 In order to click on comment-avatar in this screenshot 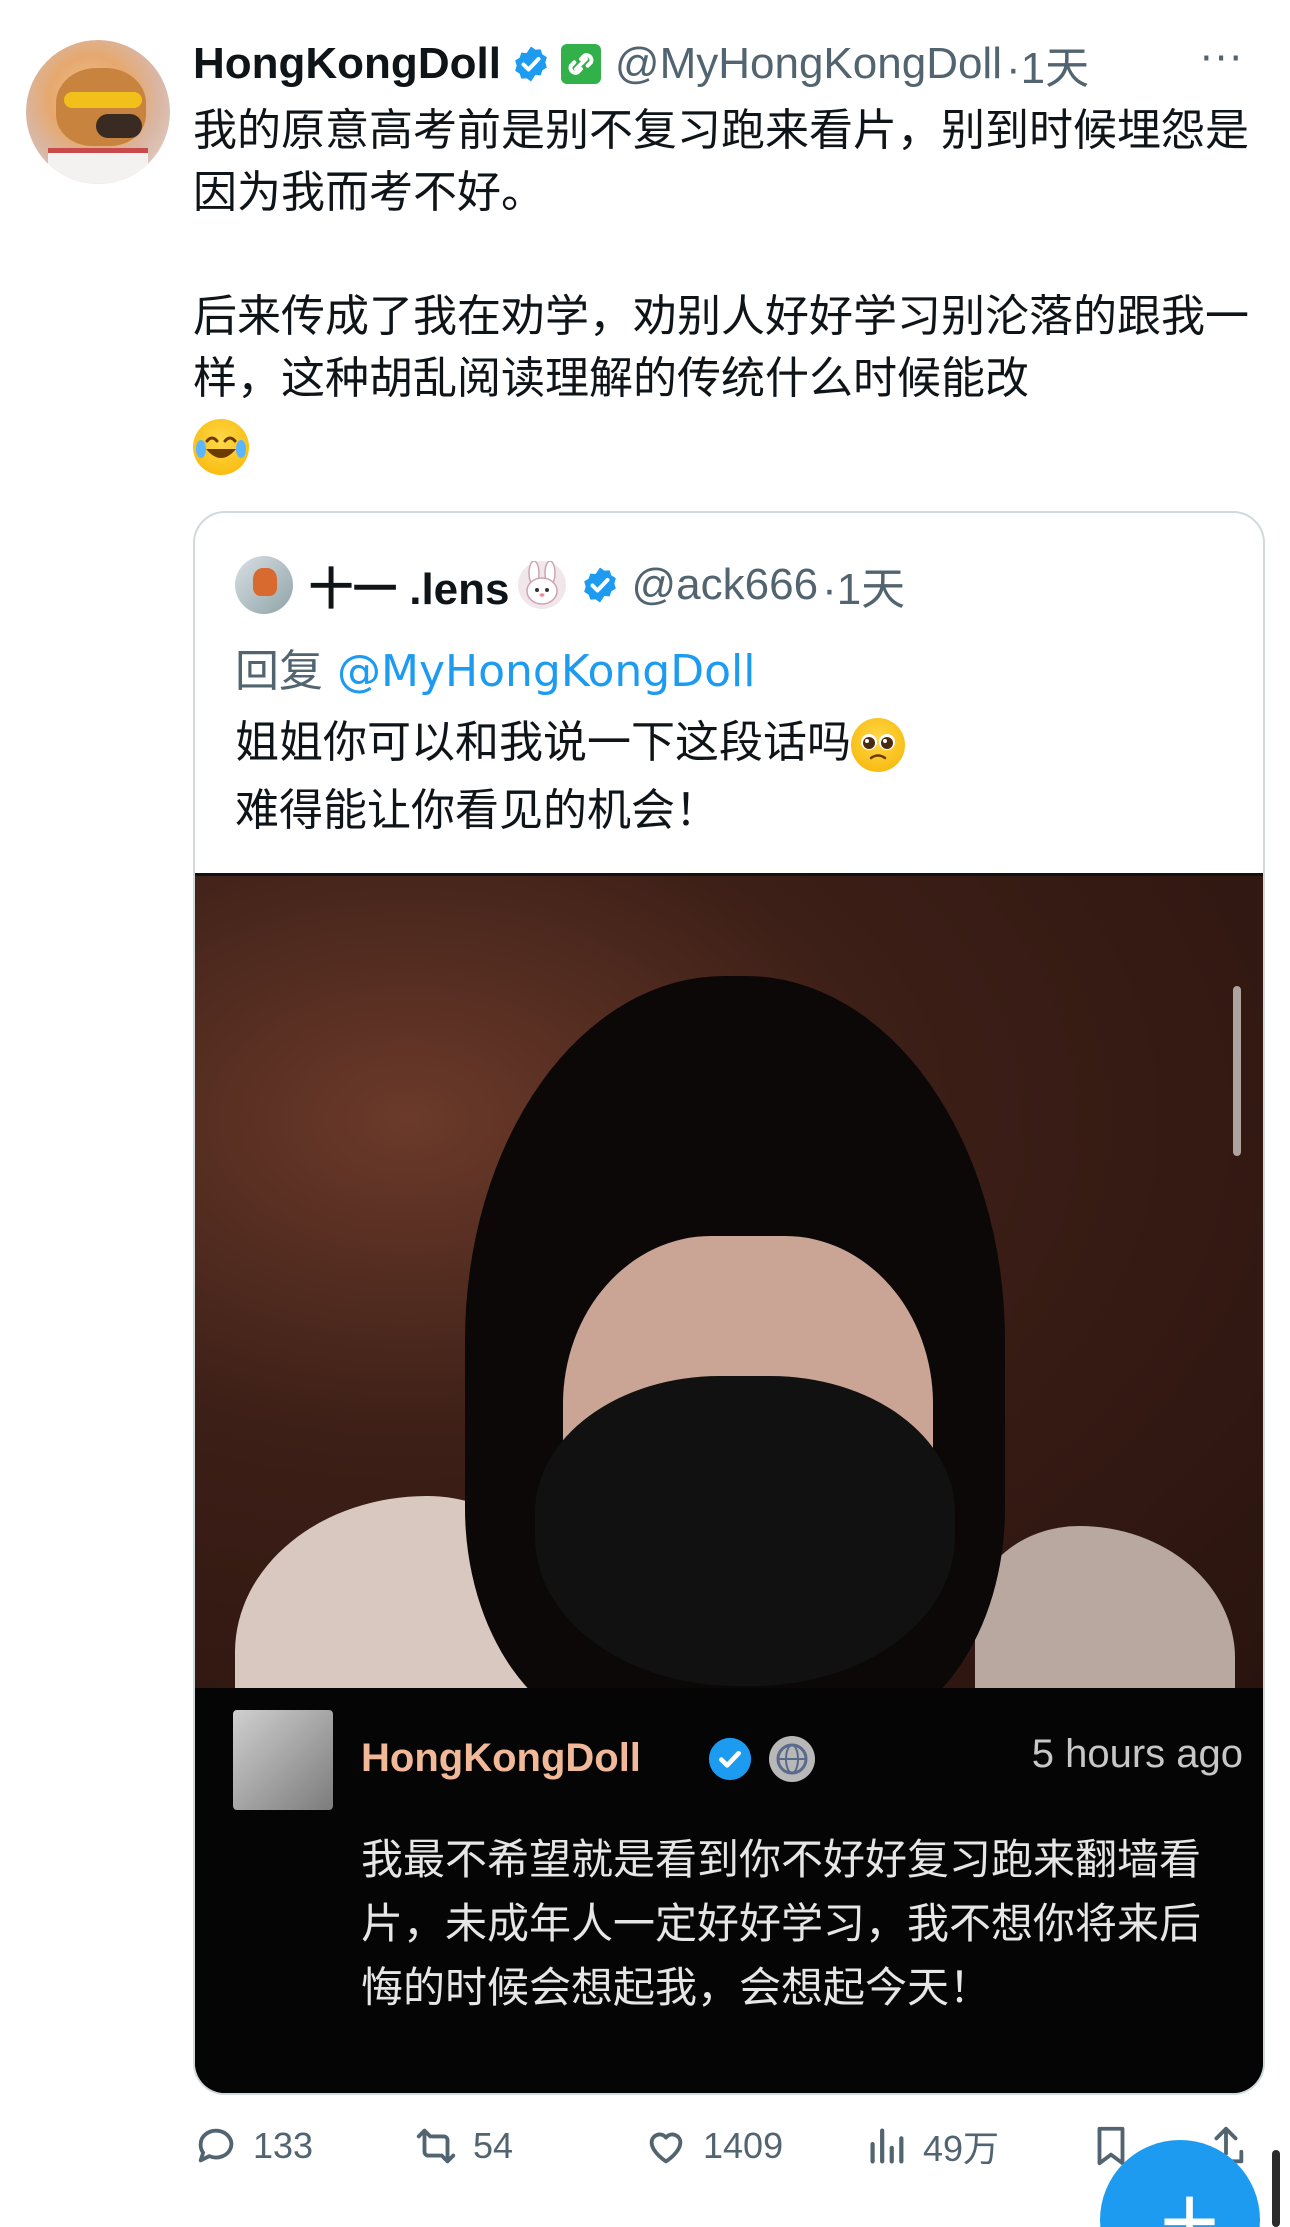, I will do `click(283, 1760)`.